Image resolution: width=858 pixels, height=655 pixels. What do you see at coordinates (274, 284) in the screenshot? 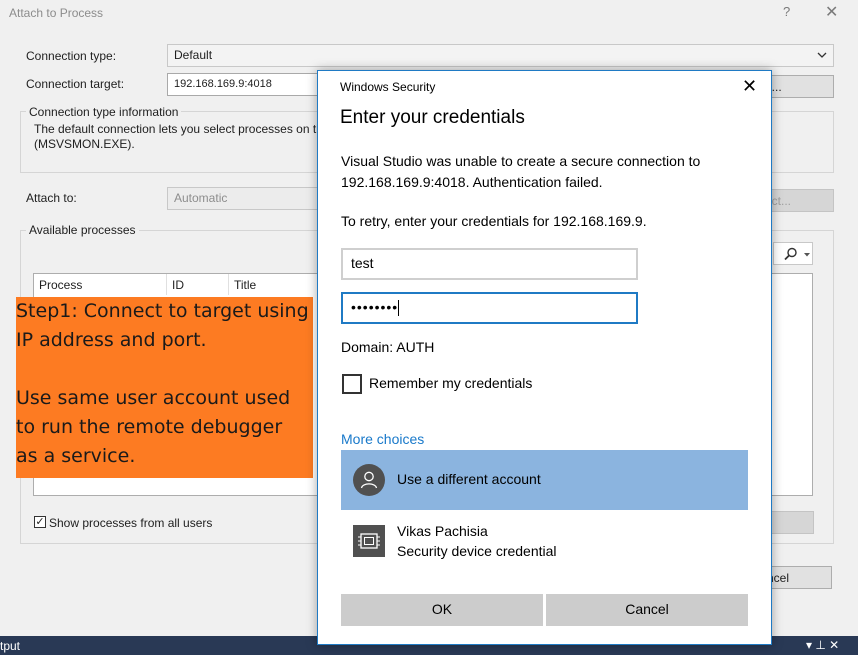
I see `column-title: Title` at bounding box center [274, 284].